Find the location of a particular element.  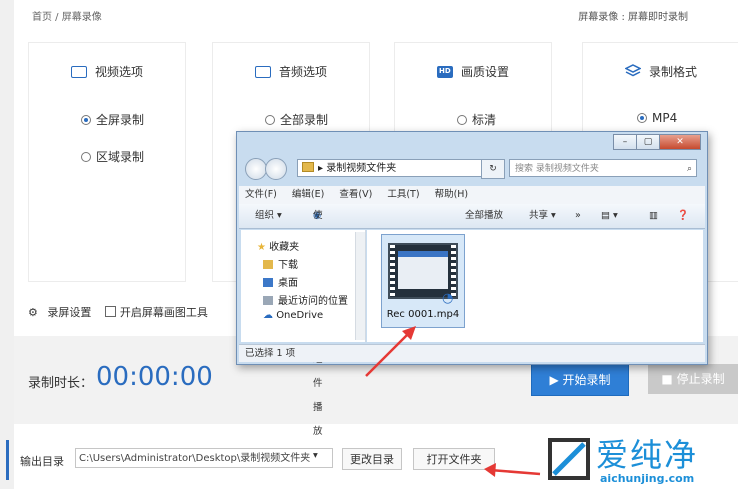

watermark-text: 爱纯净 is located at coordinates (647, 455).